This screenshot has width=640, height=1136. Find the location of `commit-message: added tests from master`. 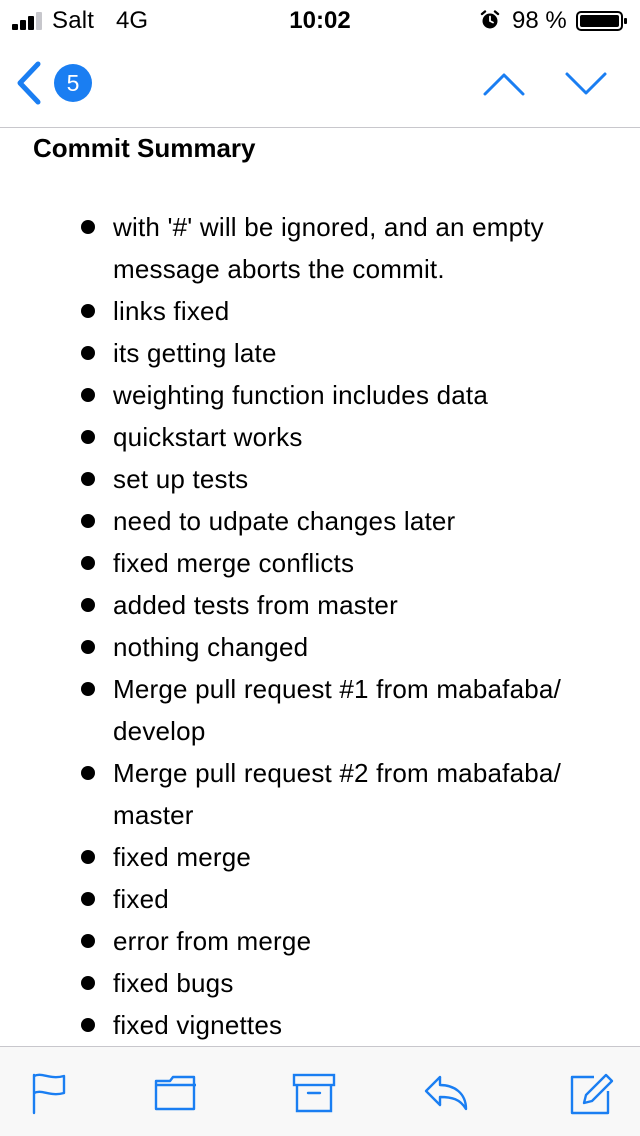

commit-message: added tests from master is located at coordinates (255, 605).